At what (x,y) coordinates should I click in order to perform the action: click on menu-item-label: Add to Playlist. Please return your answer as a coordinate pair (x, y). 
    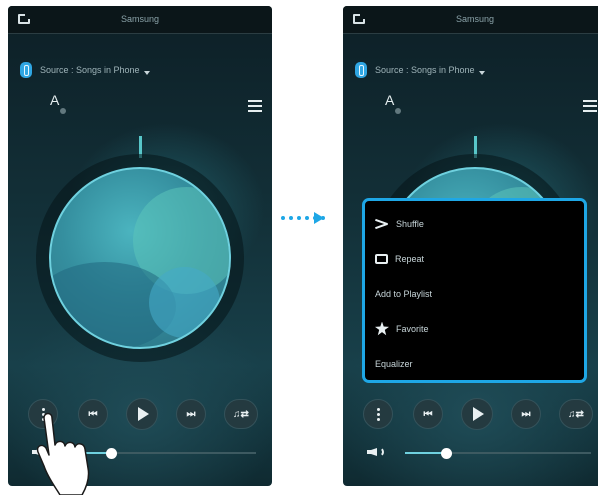
    Looking at the image, I should click on (404, 293).